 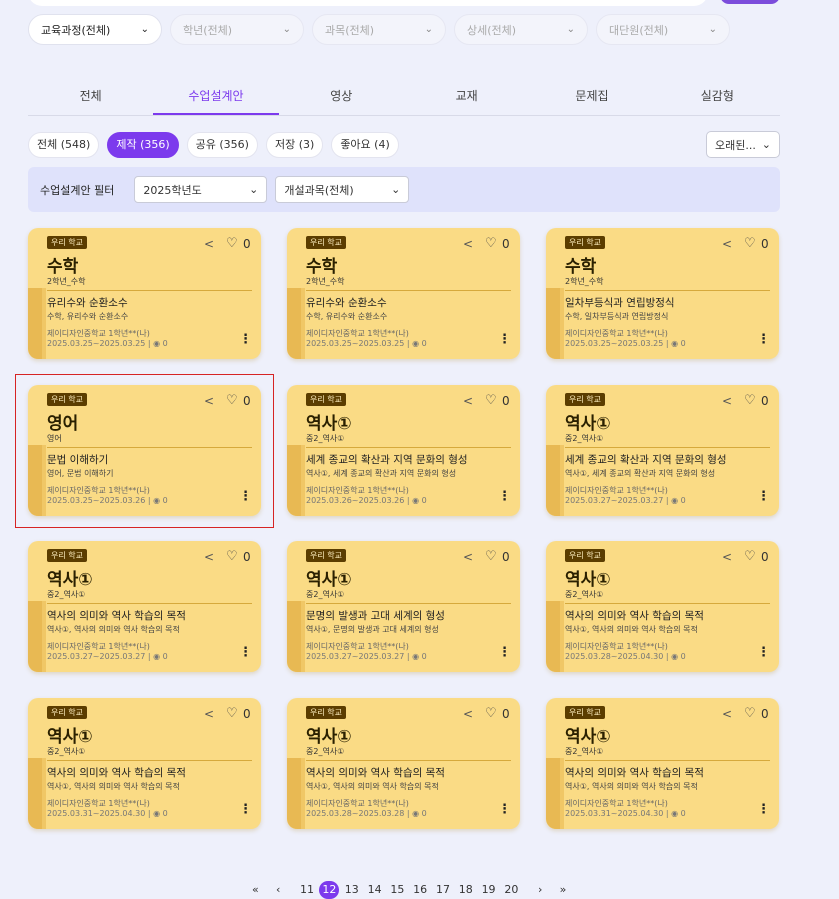 I want to click on subject-select: 과목(전체) ⌄, so click(x=379, y=29).